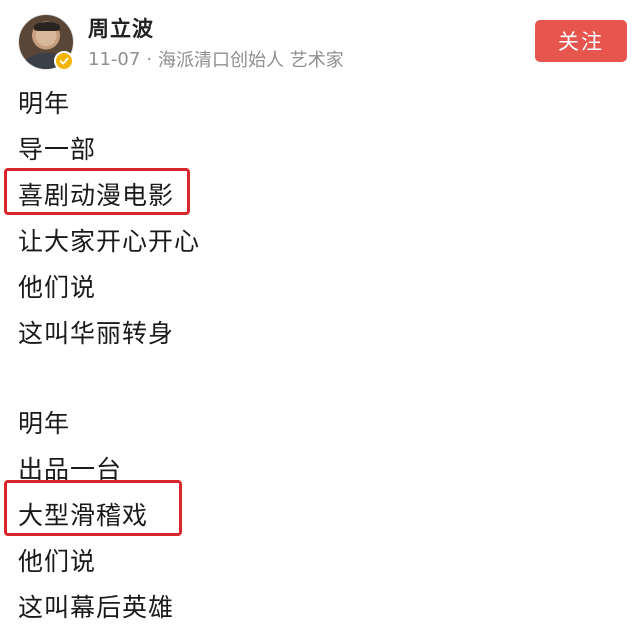  What do you see at coordinates (320, 39) in the screenshot?
I see `post-header: 周立波 11-07 · 海派清口创始人 艺术家 关注` at bounding box center [320, 39].